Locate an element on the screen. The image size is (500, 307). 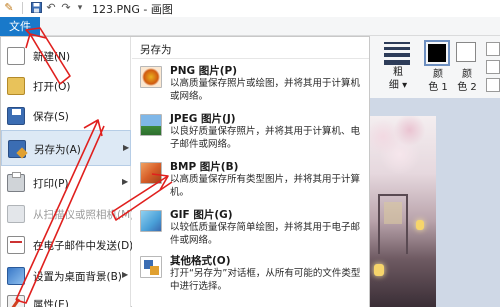
menu-item-label: 打印(P) is located at coordinates (51, 184).